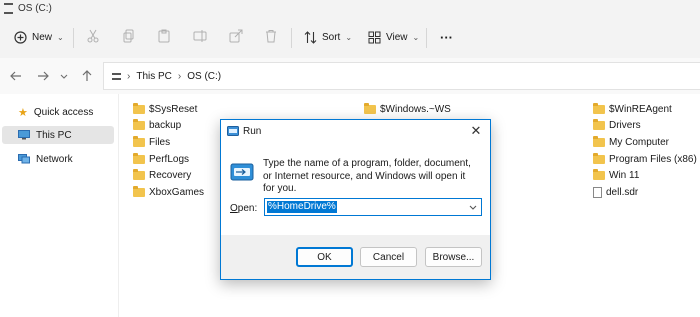 The image size is (700, 317). I want to click on close-icon: ✕, so click(476, 131).